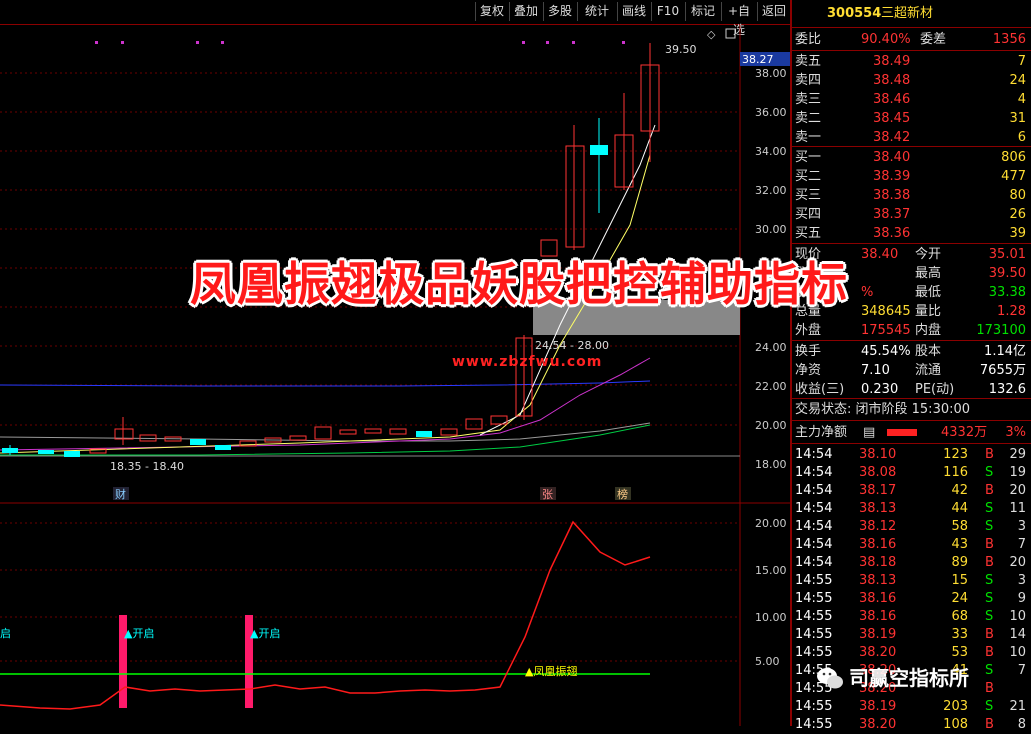  What do you see at coordinates (711, 34) in the screenshot?
I see `diamond-icon: ◇` at bounding box center [711, 34].